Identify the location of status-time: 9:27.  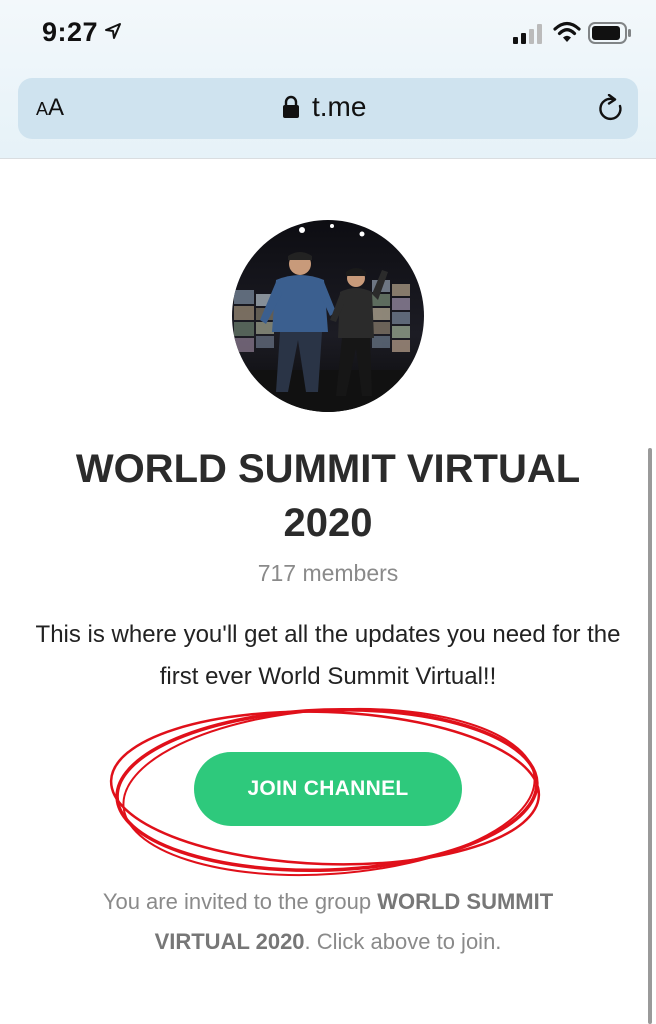
(70, 32).